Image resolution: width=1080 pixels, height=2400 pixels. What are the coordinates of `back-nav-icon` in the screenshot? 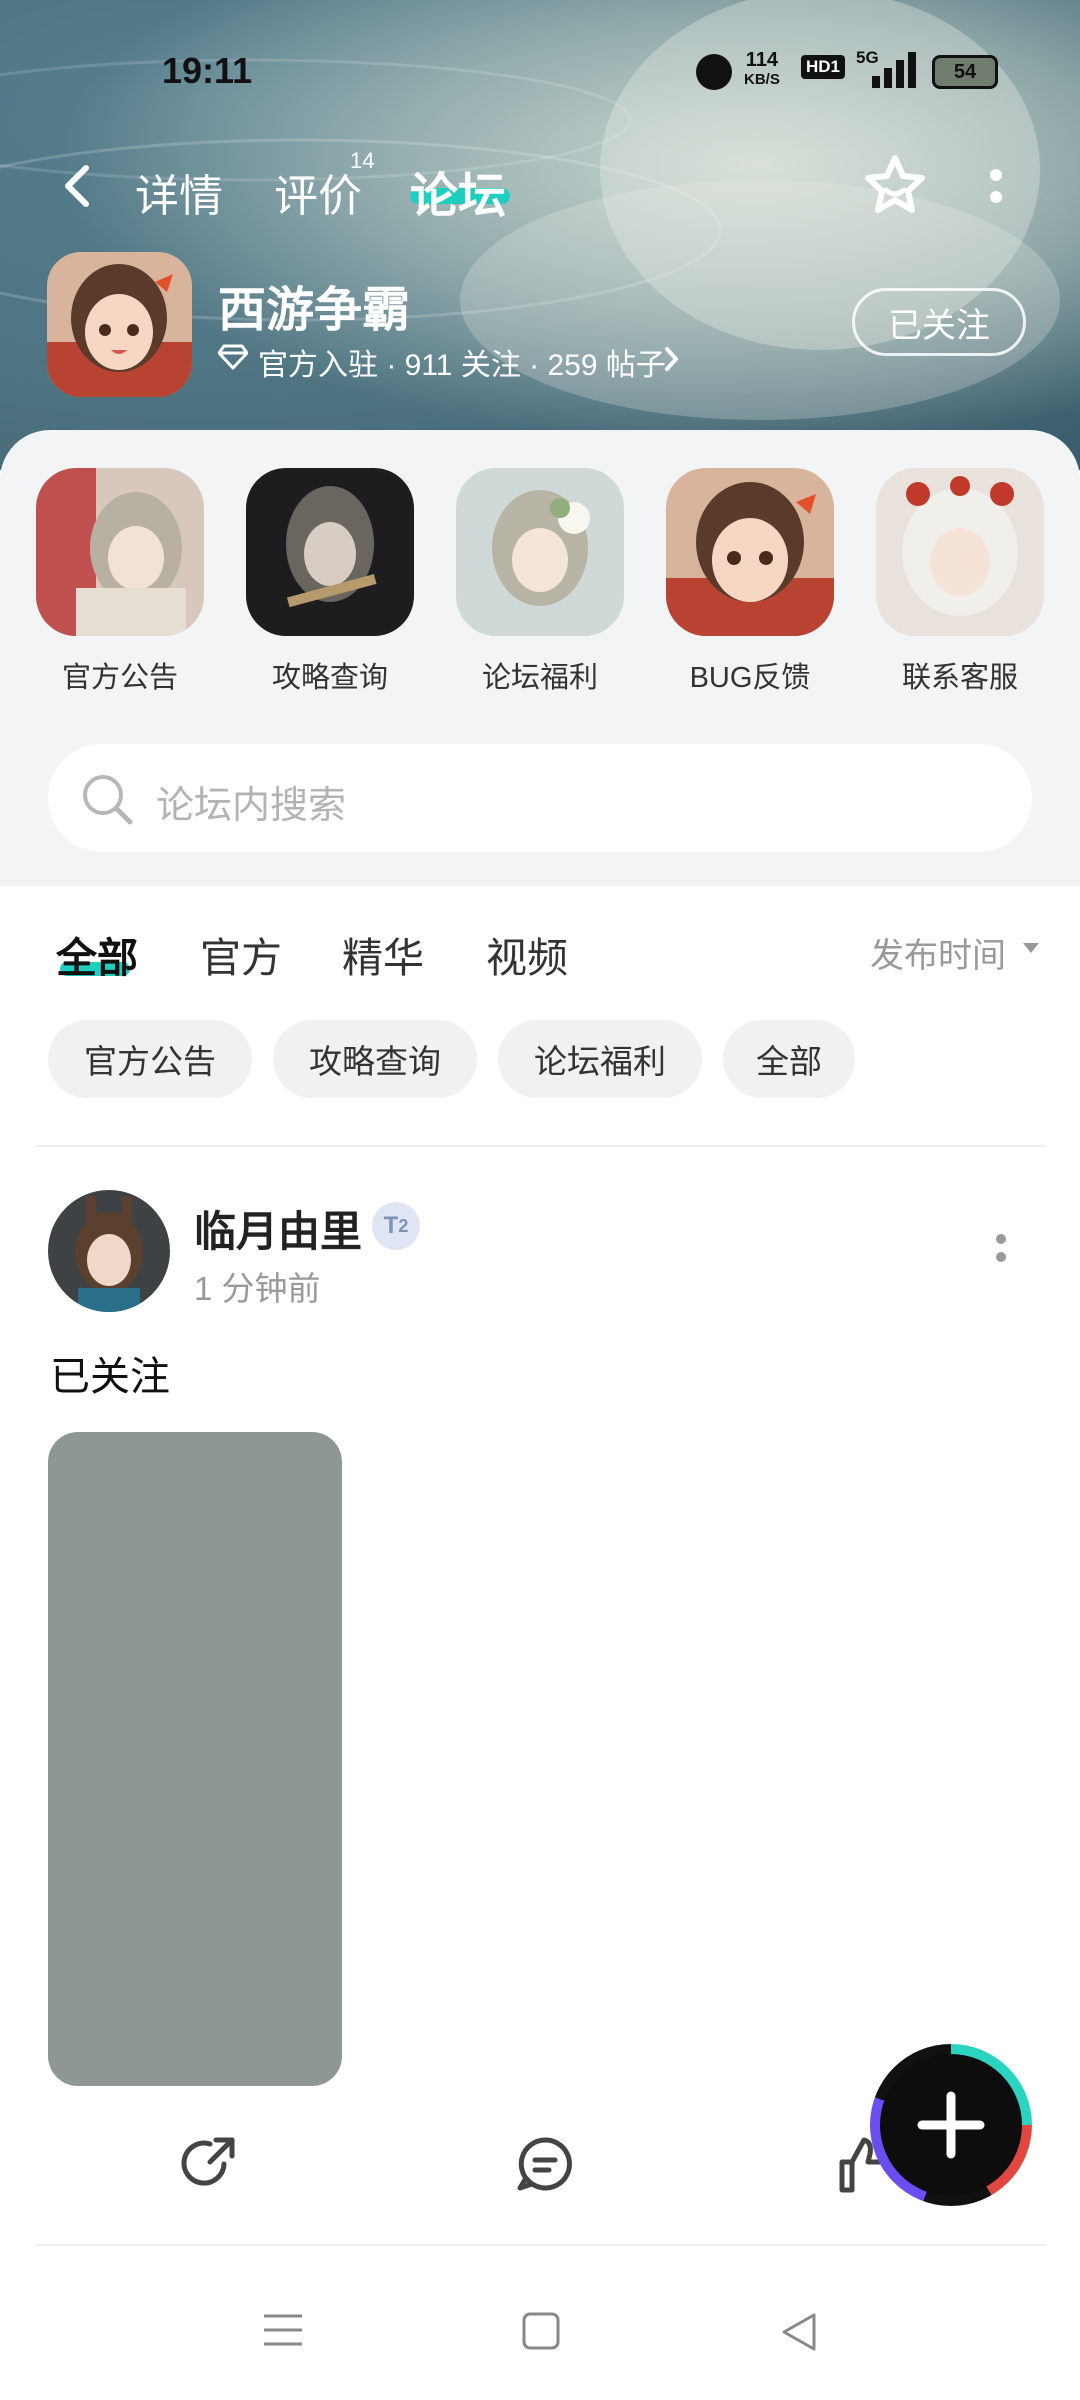 It's located at (799, 2332).